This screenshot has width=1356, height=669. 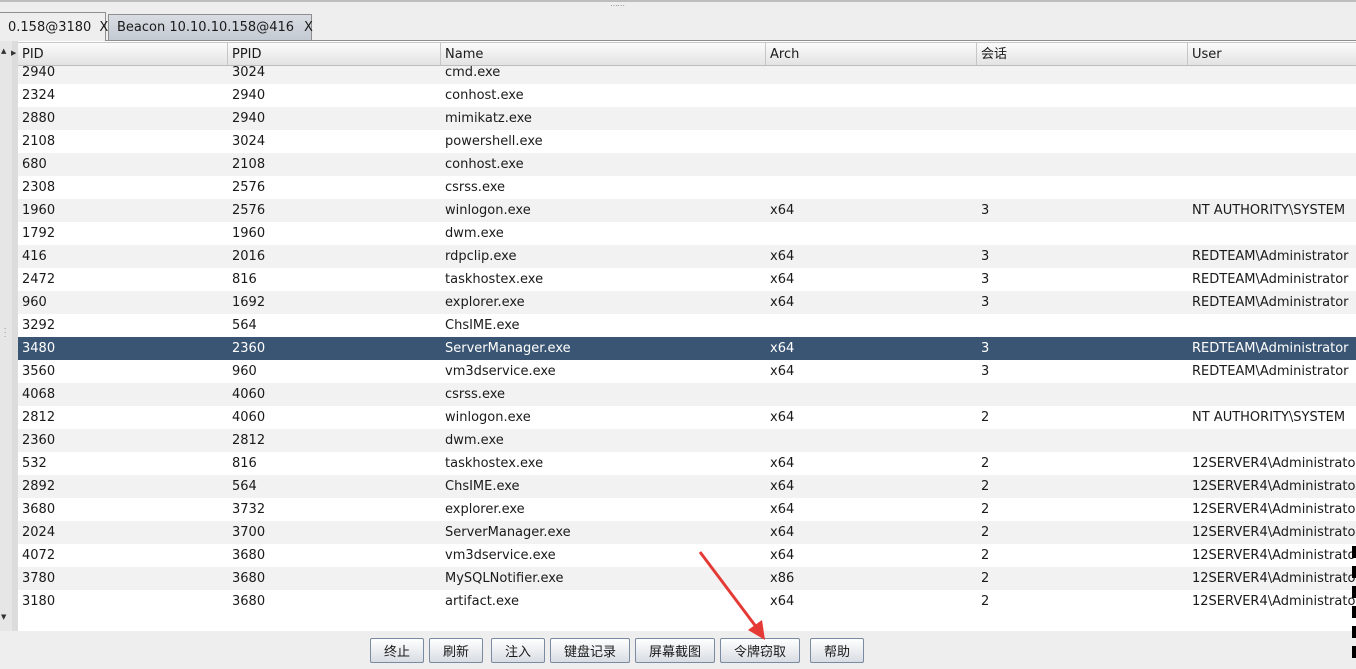 I want to click on annotation-arrow-icon, so click(x=731, y=595).